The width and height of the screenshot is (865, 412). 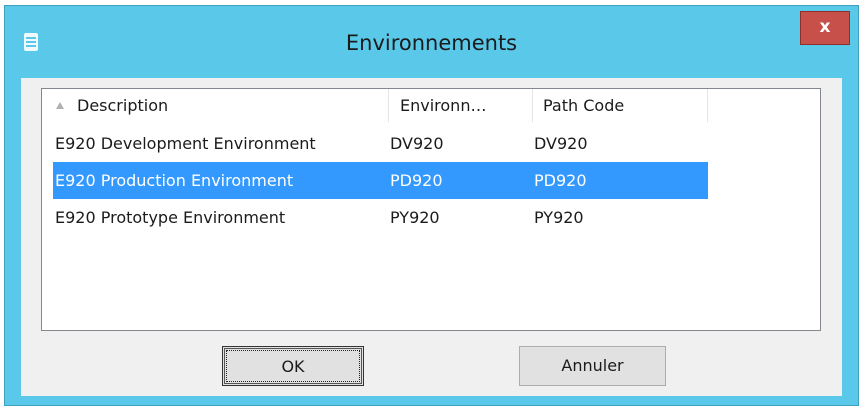 I want to click on list-item: E920 Development Environment DV920 DV920, so click(x=380, y=143).